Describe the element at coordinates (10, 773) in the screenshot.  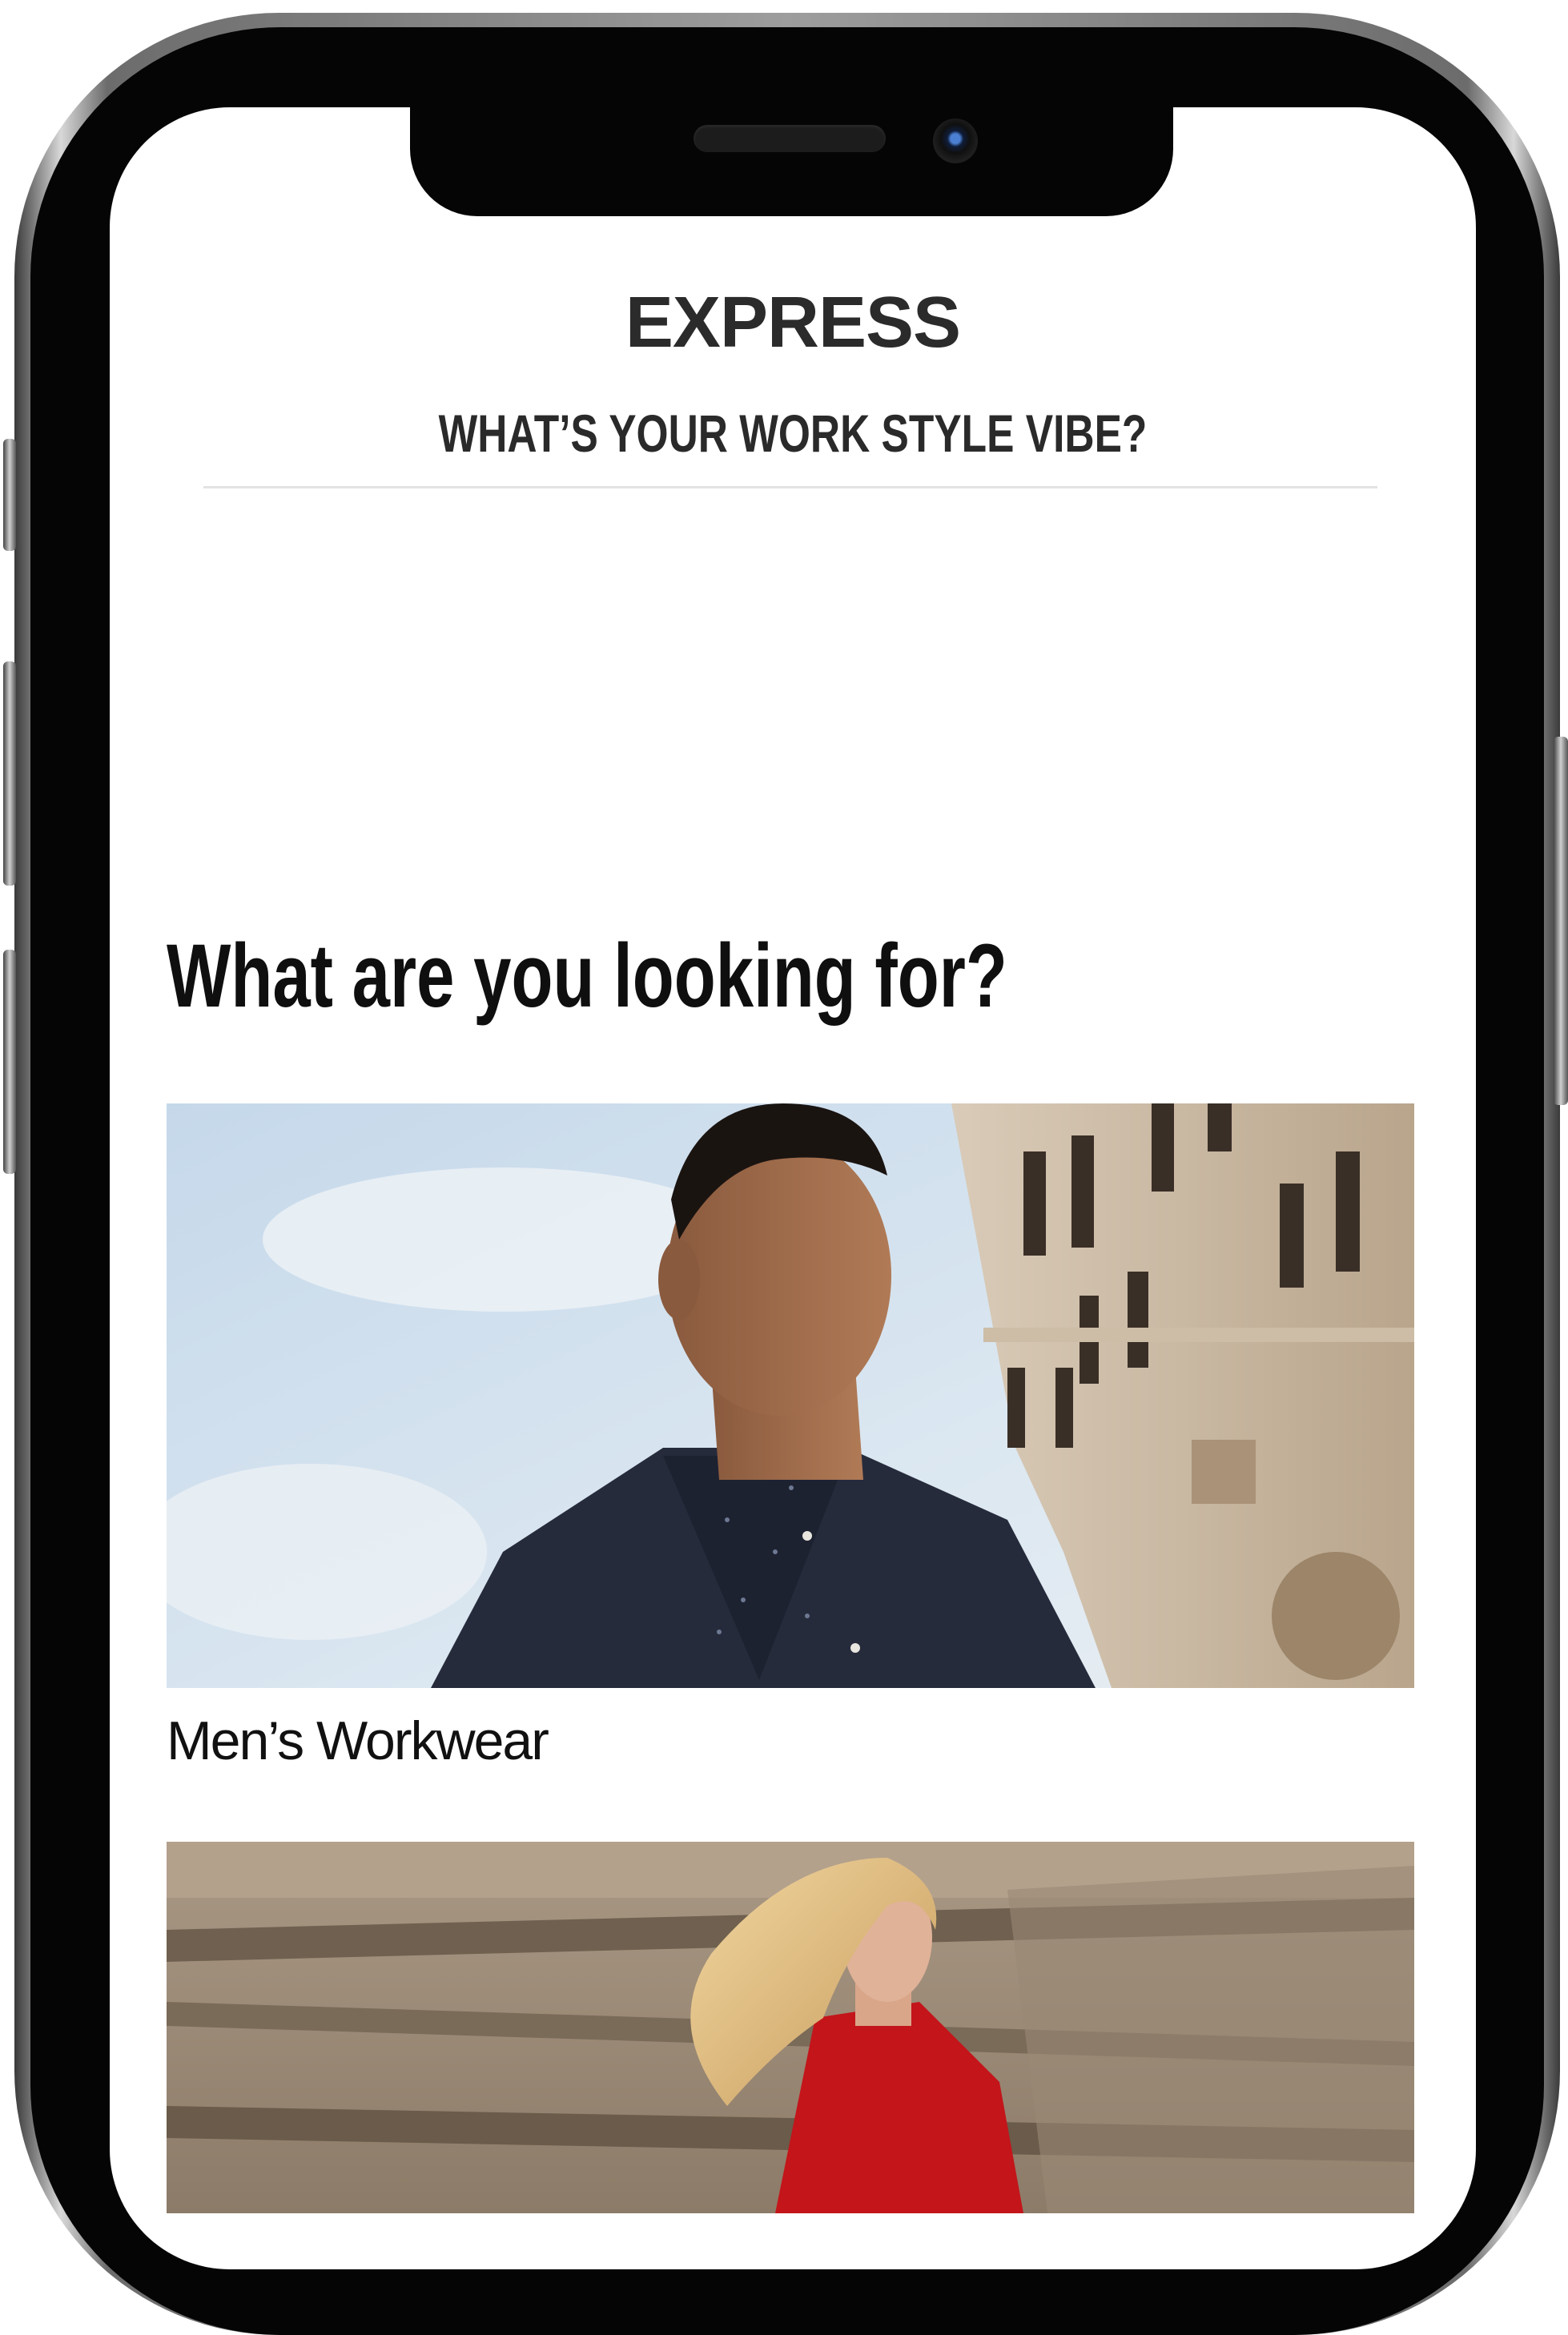
I see `volume-up-button` at that location.